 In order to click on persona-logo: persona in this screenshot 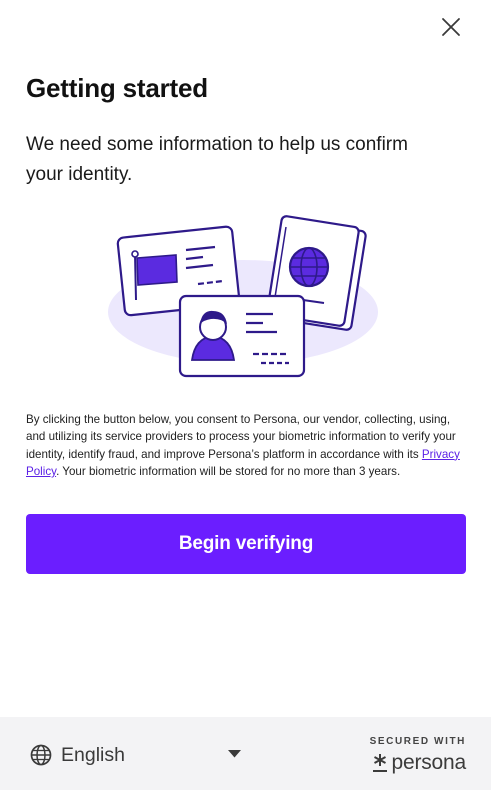, I will do `click(411, 763)`.